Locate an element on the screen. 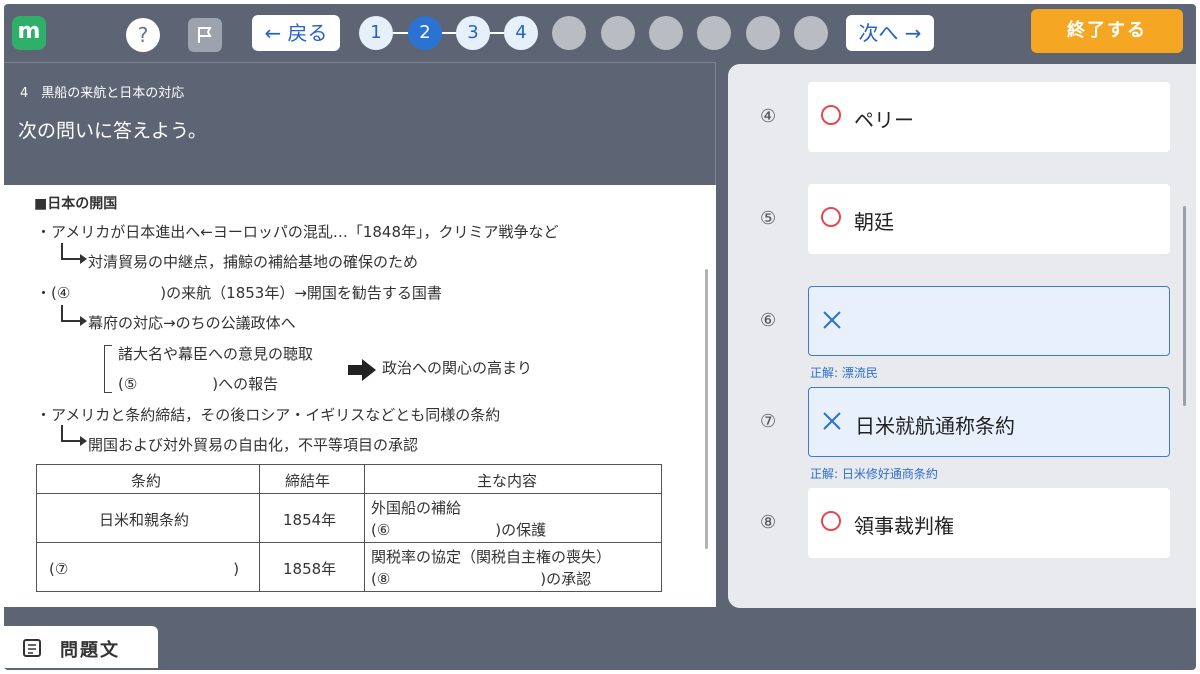  step-3: 3 is located at coordinates (473, 33).